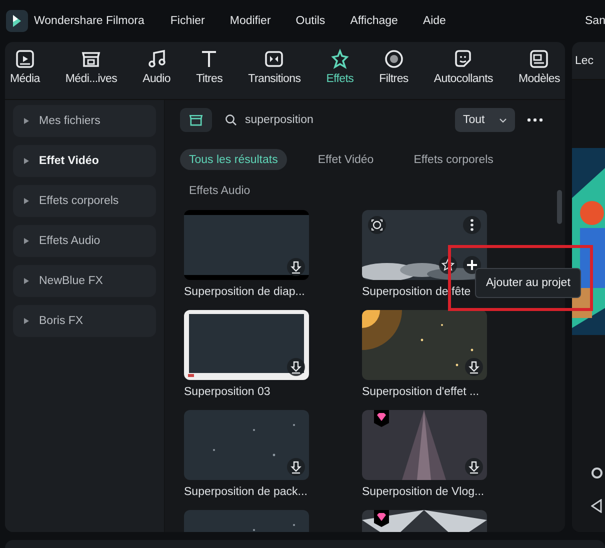 The width and height of the screenshot is (605, 548). I want to click on toolbar-tab: Autocollants, so click(463, 72).